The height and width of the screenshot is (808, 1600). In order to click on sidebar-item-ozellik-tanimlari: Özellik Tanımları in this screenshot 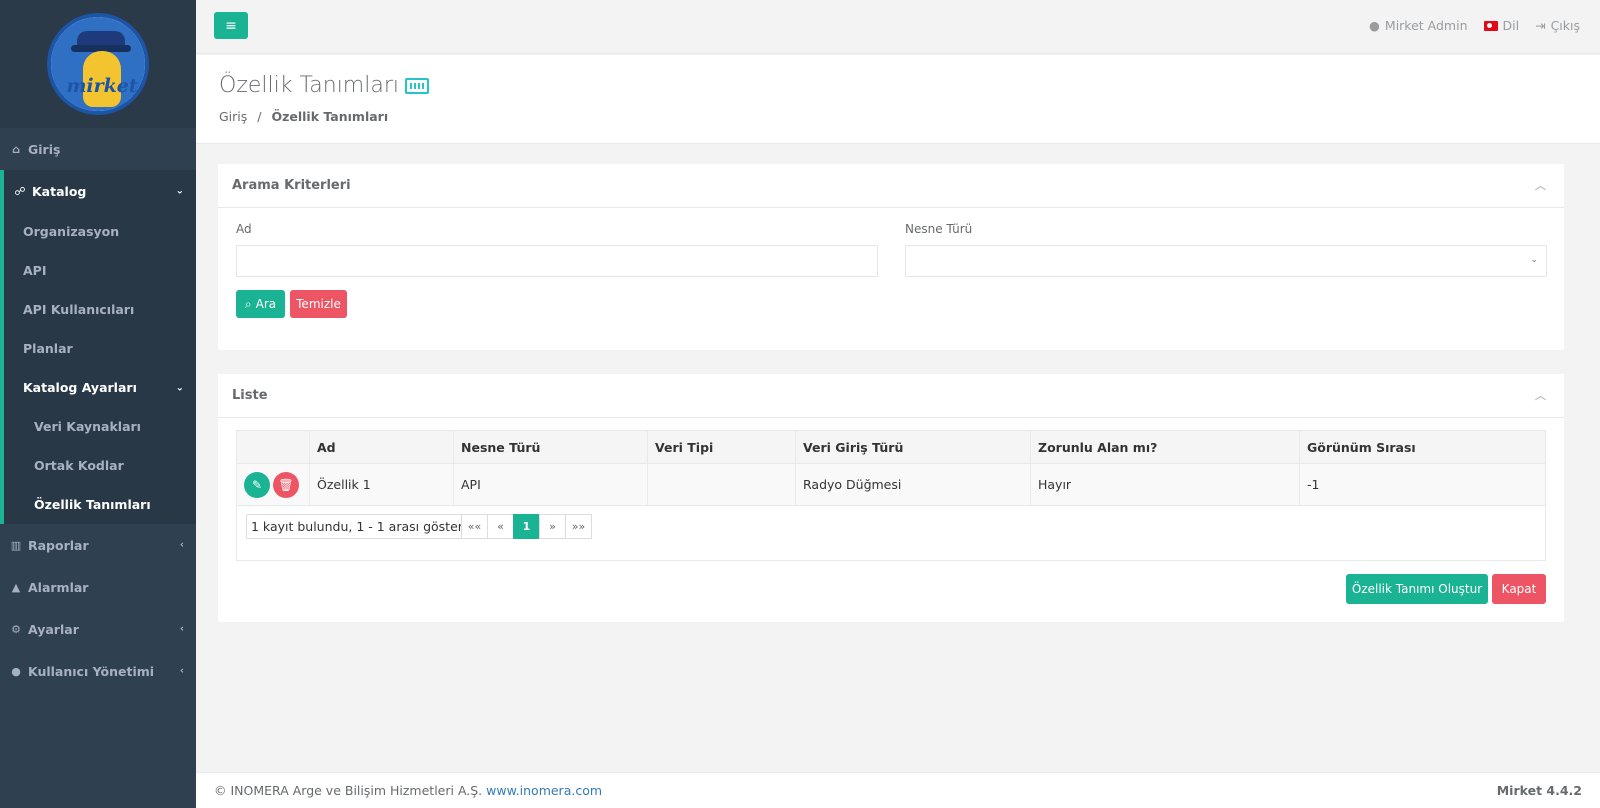, I will do `click(100, 504)`.